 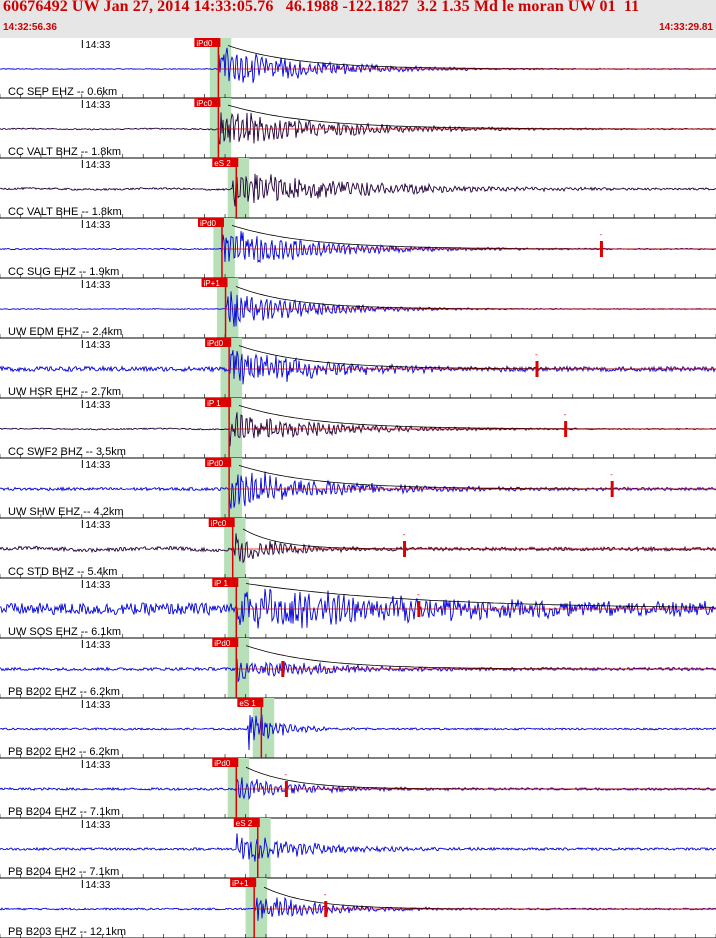 I want to click on trace-panel: 14:33 iP+1 UW EDM EHZ -- 2.4km, so click(x=358, y=308).